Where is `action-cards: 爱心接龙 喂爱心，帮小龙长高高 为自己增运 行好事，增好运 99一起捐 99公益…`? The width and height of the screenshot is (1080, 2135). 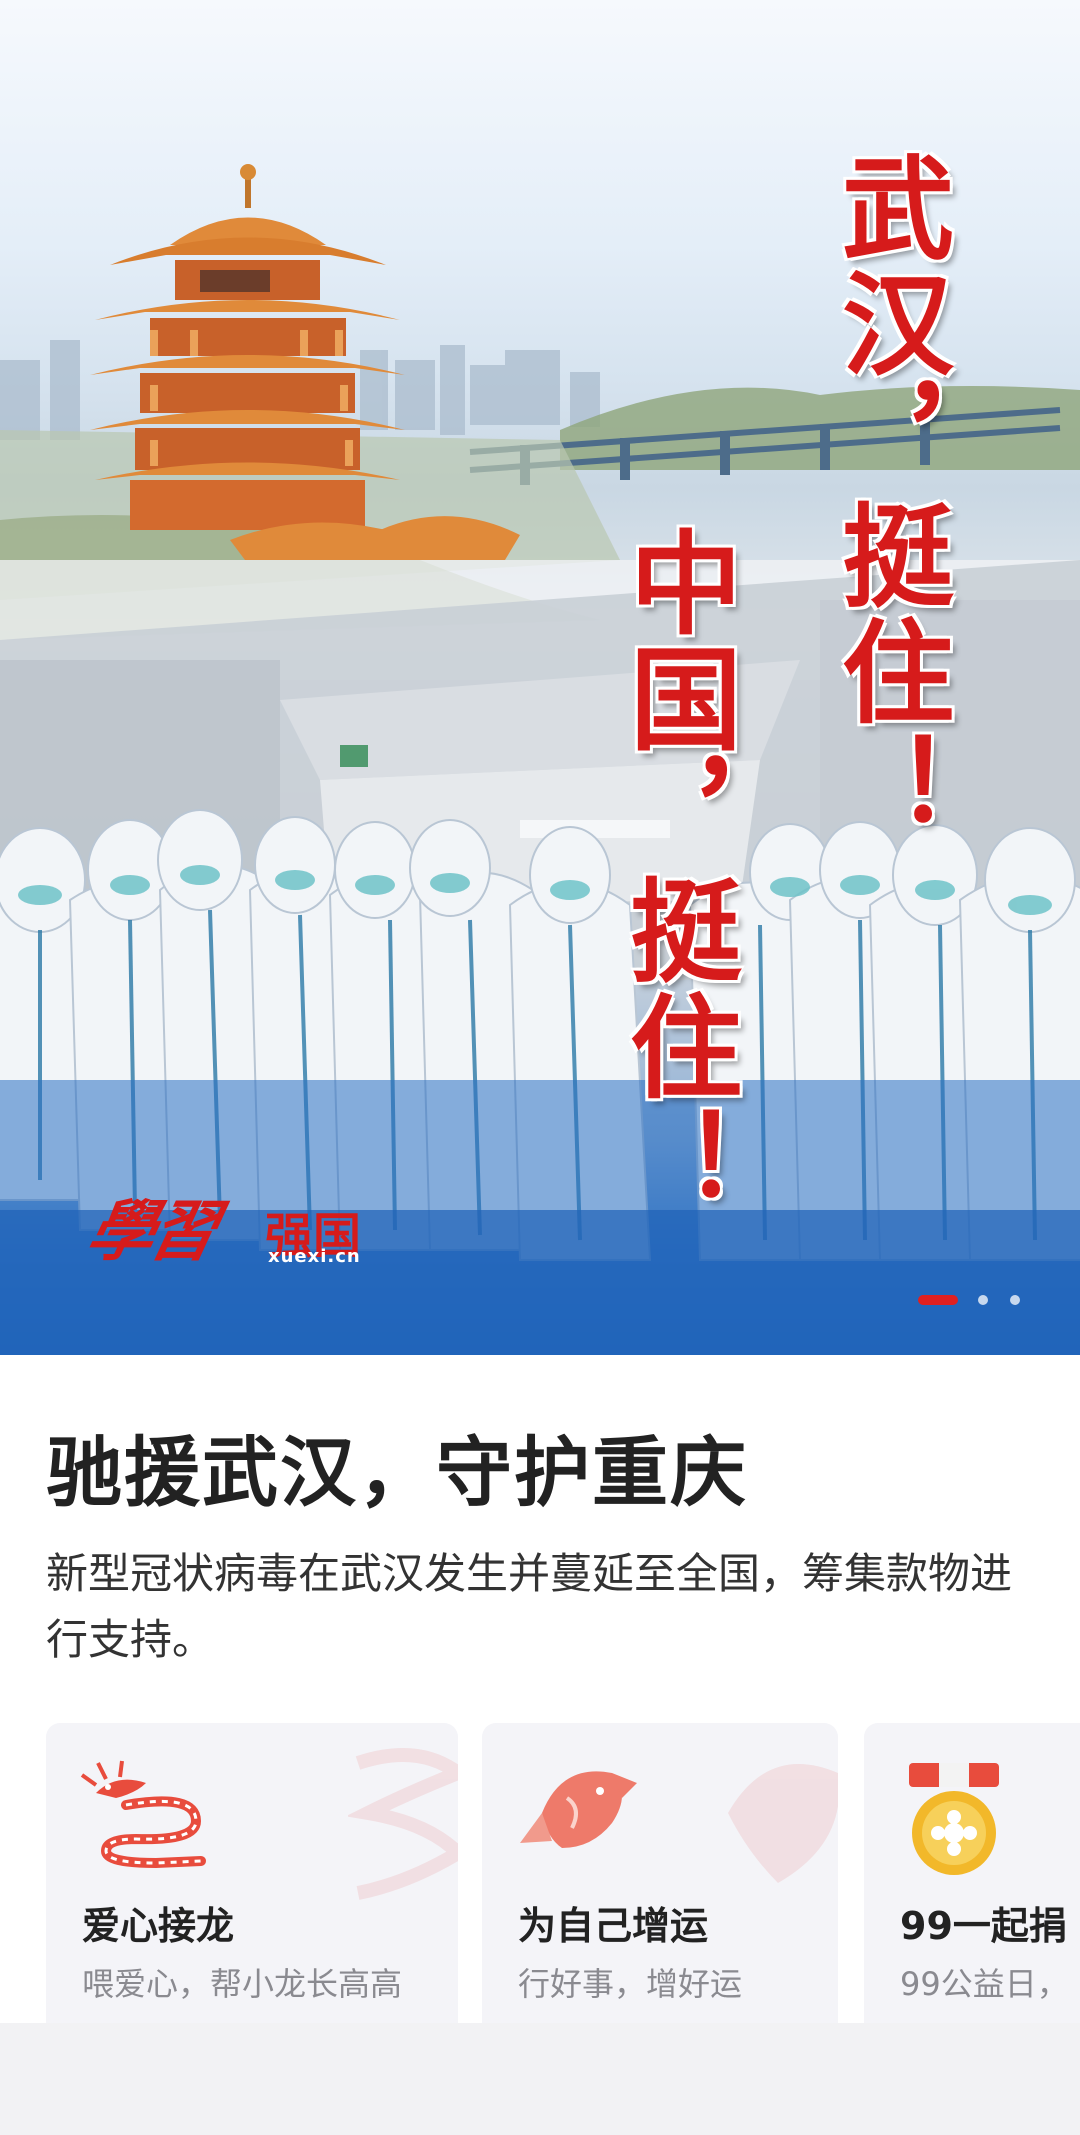 action-cards: 爱心接龙 喂爱心，帮小龙长高高 为自己增运 行好事，增好运 99一起捐 99公益… is located at coordinates (563, 1873).